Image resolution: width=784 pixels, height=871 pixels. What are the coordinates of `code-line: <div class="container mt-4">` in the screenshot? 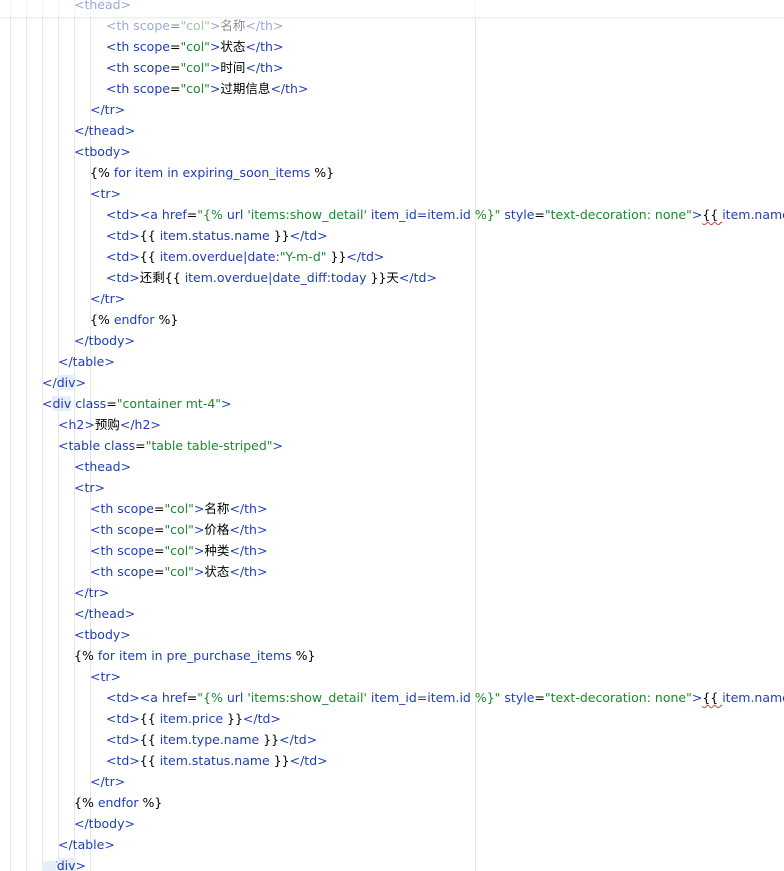 It's located at (137, 403).